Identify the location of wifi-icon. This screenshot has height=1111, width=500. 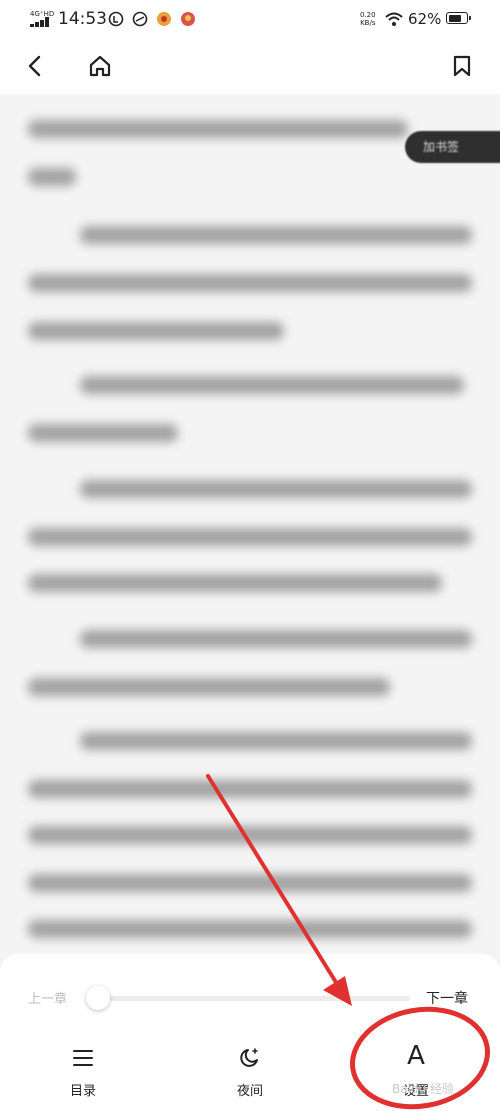
(394, 19).